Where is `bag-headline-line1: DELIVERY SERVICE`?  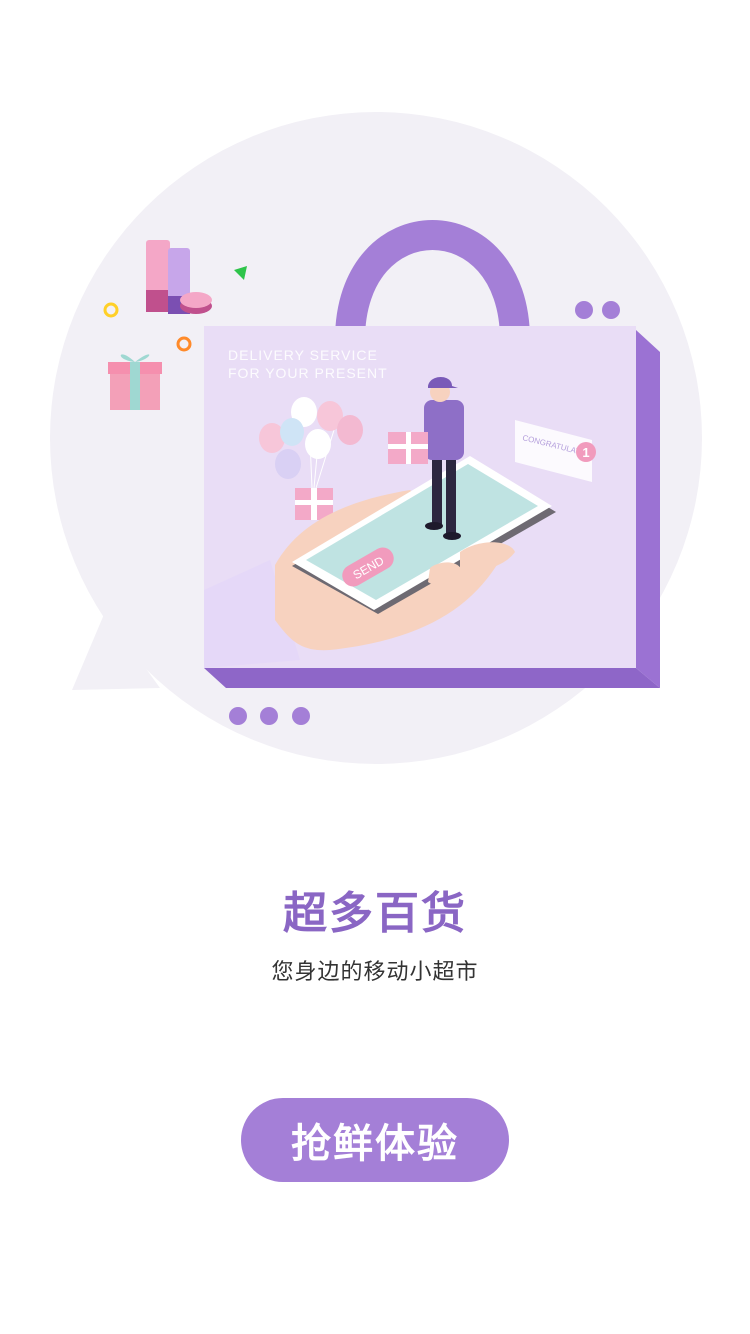
bag-headline-line1: DELIVERY SERVICE is located at coordinates (303, 355).